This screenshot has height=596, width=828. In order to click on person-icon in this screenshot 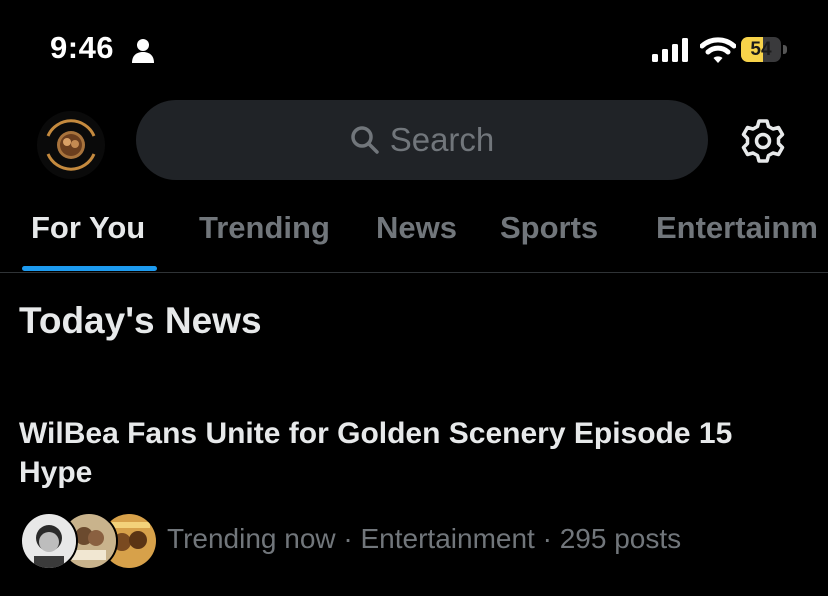, I will do `click(143, 51)`.